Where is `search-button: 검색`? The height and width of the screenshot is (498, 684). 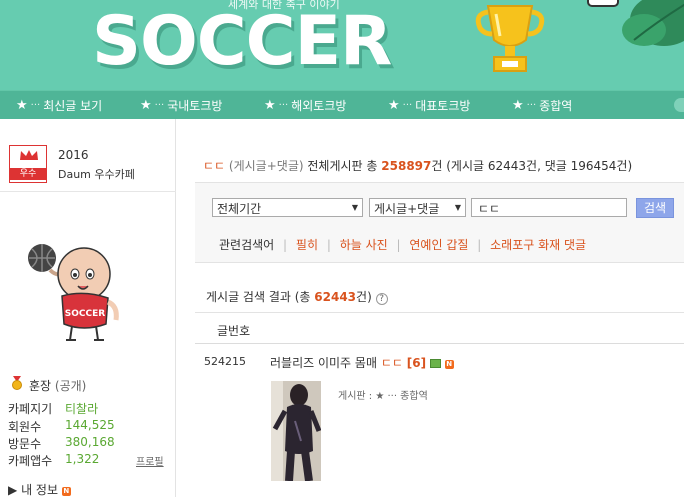 search-button: 검색 is located at coordinates (655, 208).